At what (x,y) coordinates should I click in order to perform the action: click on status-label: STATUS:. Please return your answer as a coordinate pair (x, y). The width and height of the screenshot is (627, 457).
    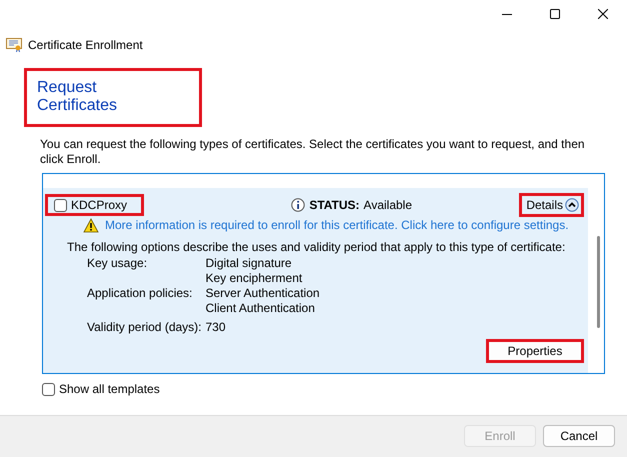
    Looking at the image, I should click on (334, 205).